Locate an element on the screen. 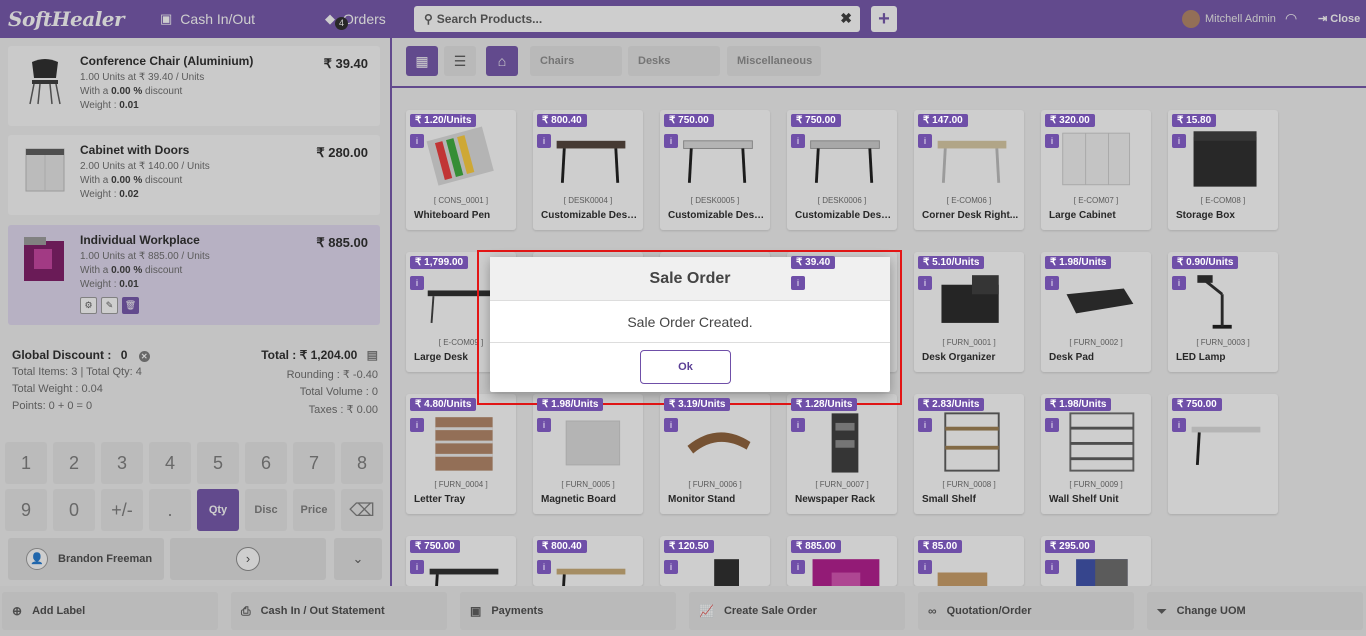 The width and height of the screenshot is (1366, 636). product-price: ₹ 3.19/Units is located at coordinates (697, 404).